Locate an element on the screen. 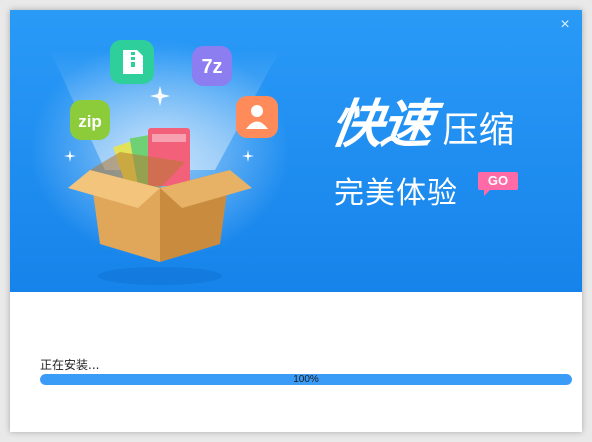 The image size is (592, 442). install-progress-bar: 100% is located at coordinates (306, 379).